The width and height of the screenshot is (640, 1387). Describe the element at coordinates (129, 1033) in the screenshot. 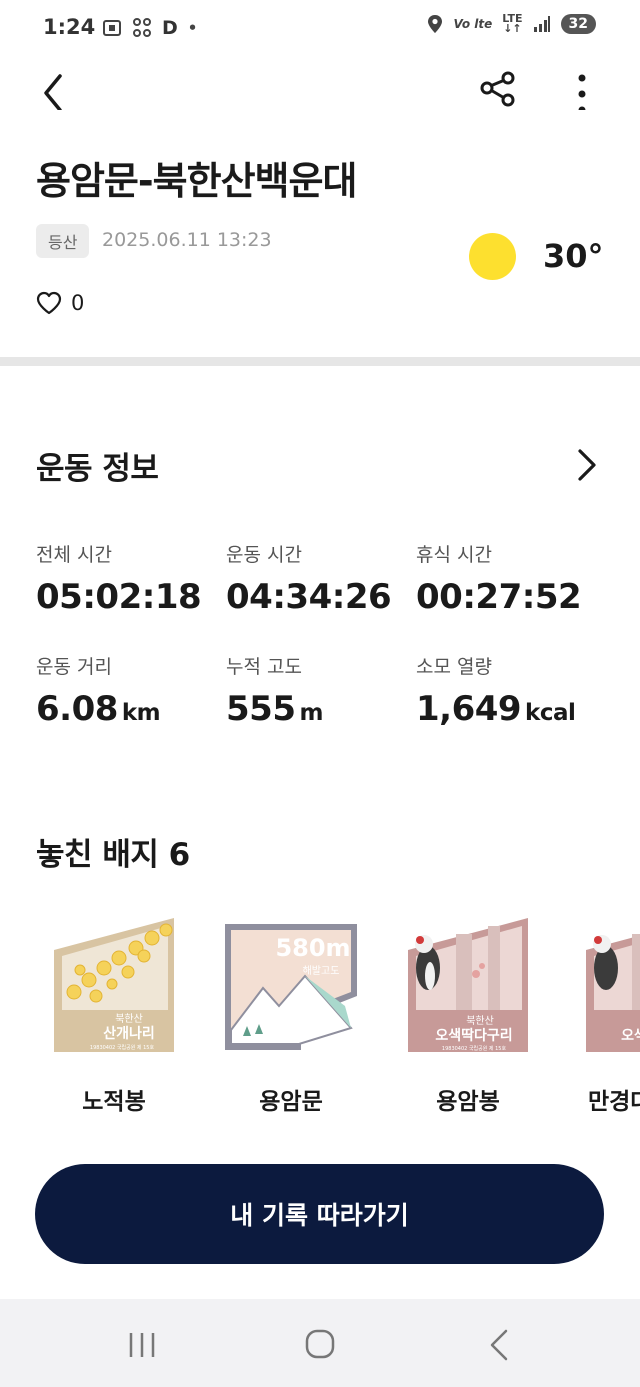

I see `badge-main: 산개나리` at that location.